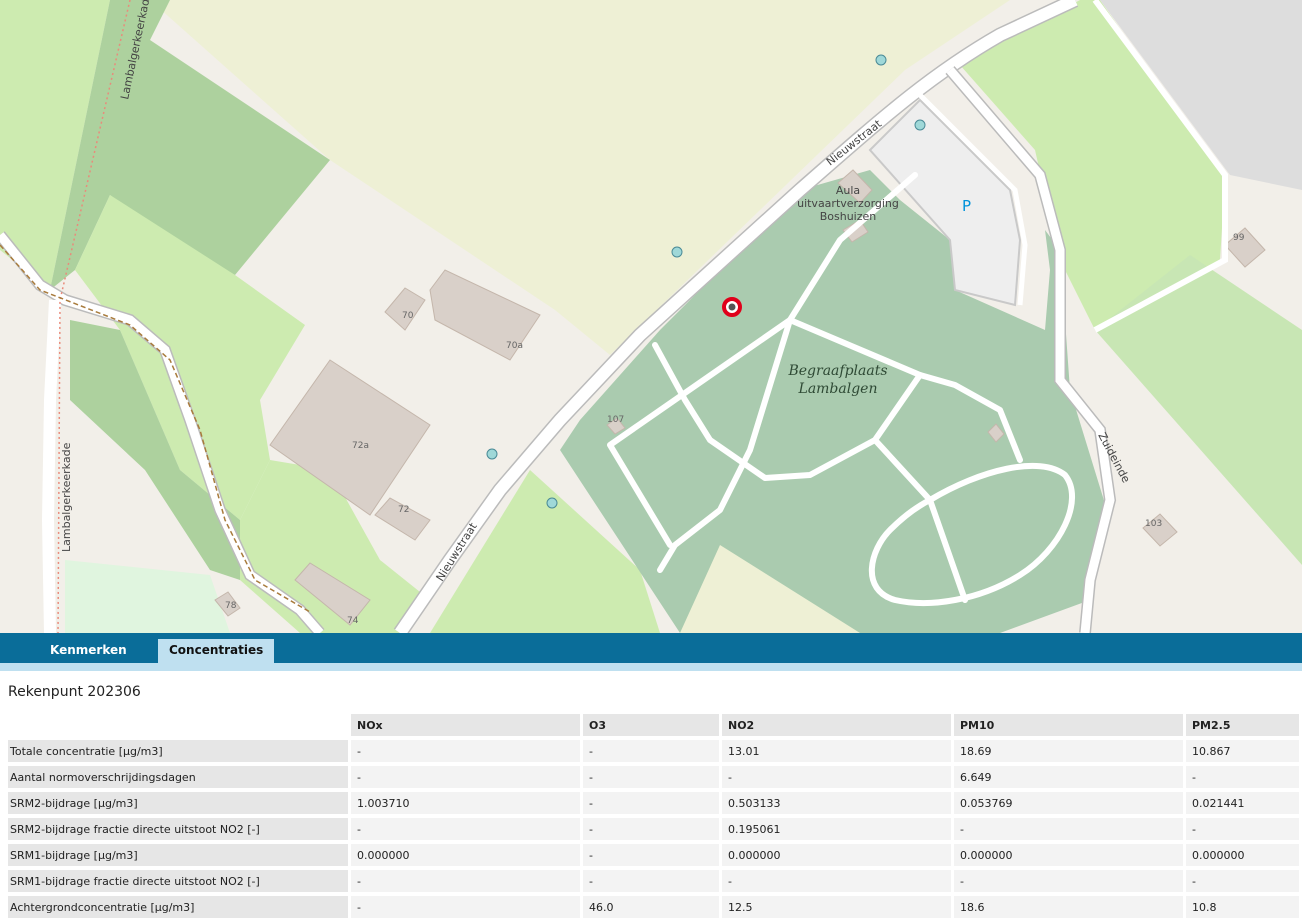 This screenshot has height=922, width=1302. I want to click on place-label-aula-2: uitvaartverzorging, so click(848, 203).